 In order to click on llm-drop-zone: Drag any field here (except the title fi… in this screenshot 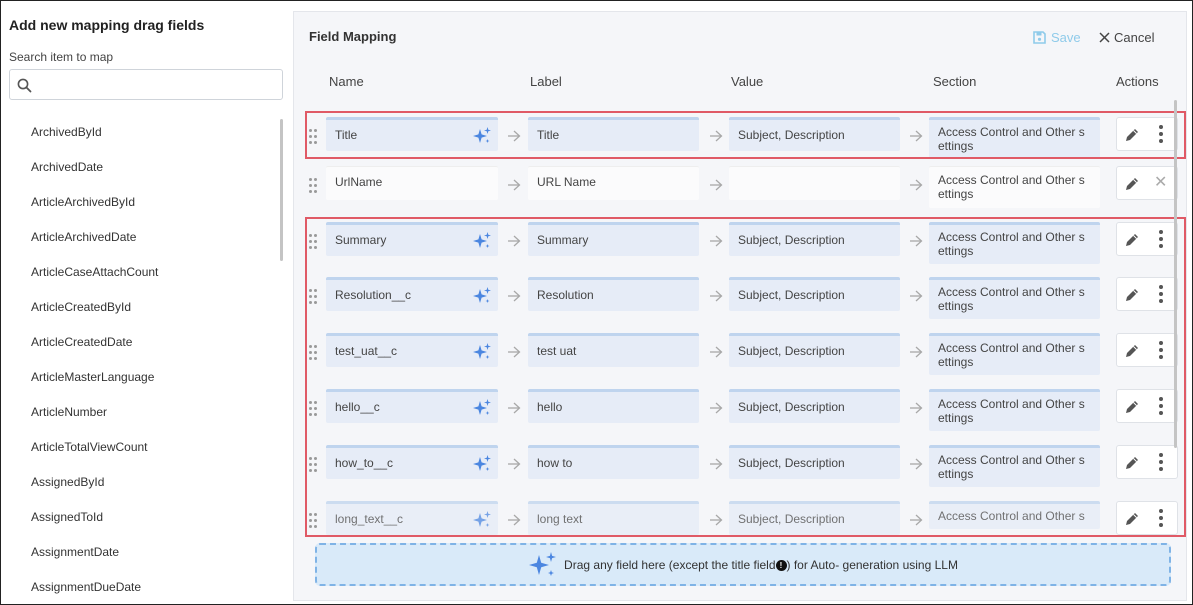, I will do `click(743, 564)`.